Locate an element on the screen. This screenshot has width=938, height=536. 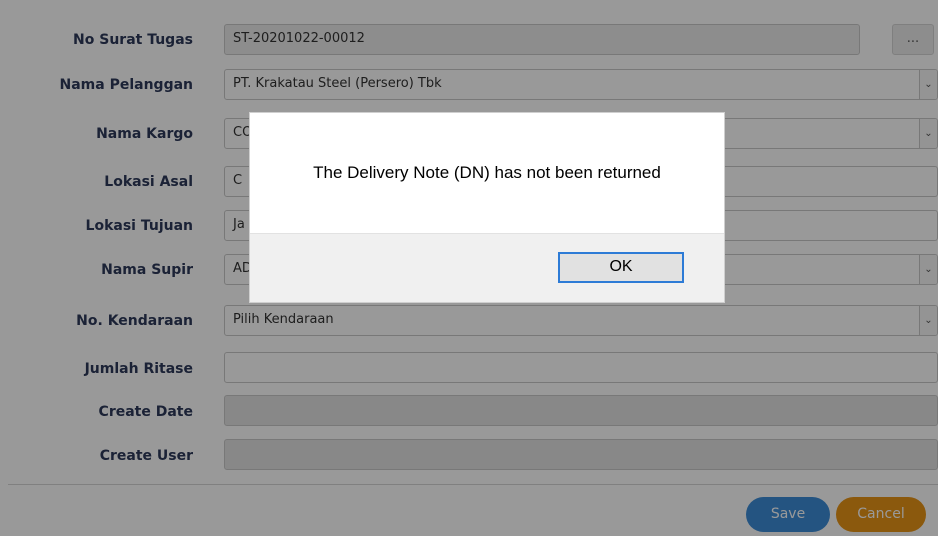
dialog-footer: OK is located at coordinates (487, 267).